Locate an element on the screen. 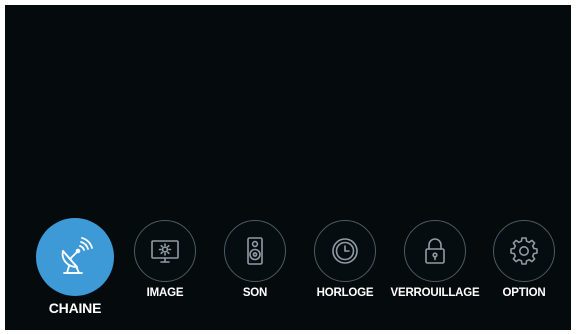  menu-item-horloge: HORLOGE is located at coordinates (345, 265).